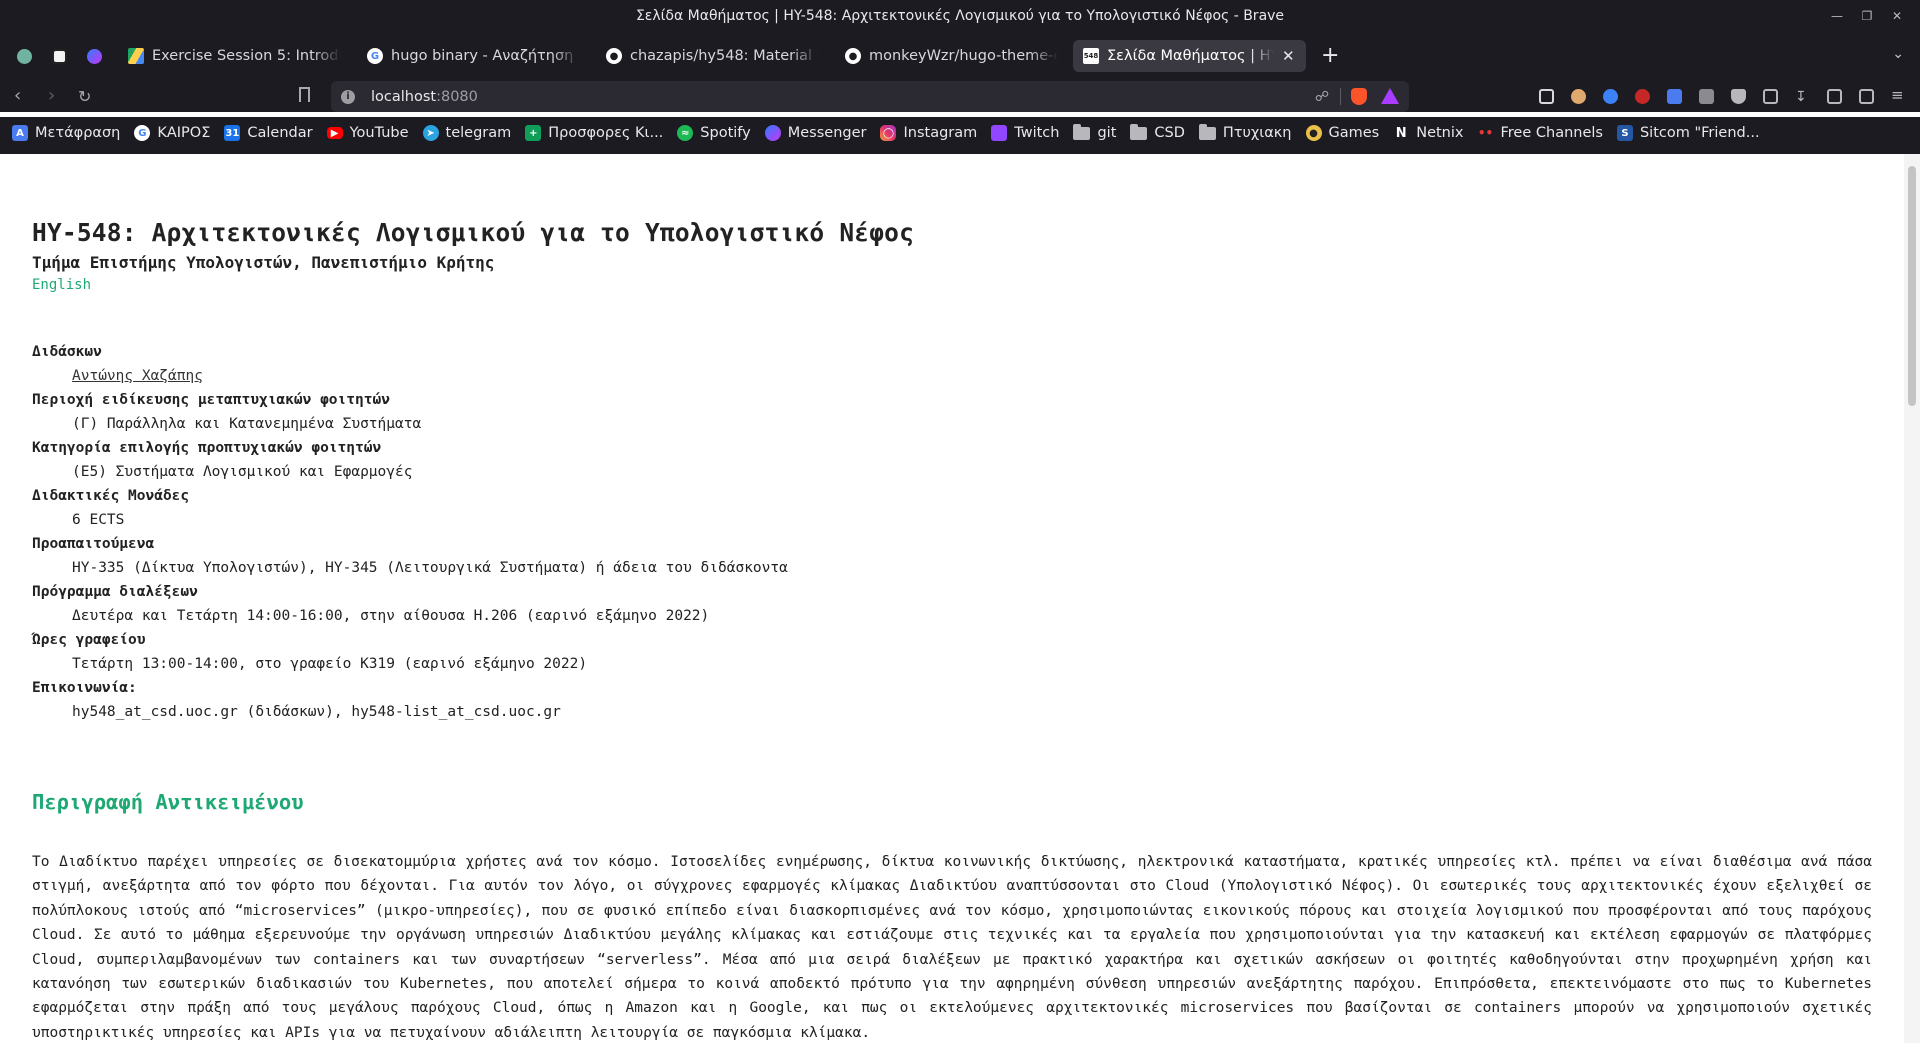  I want to click on url-port: :8080, so click(457, 96).